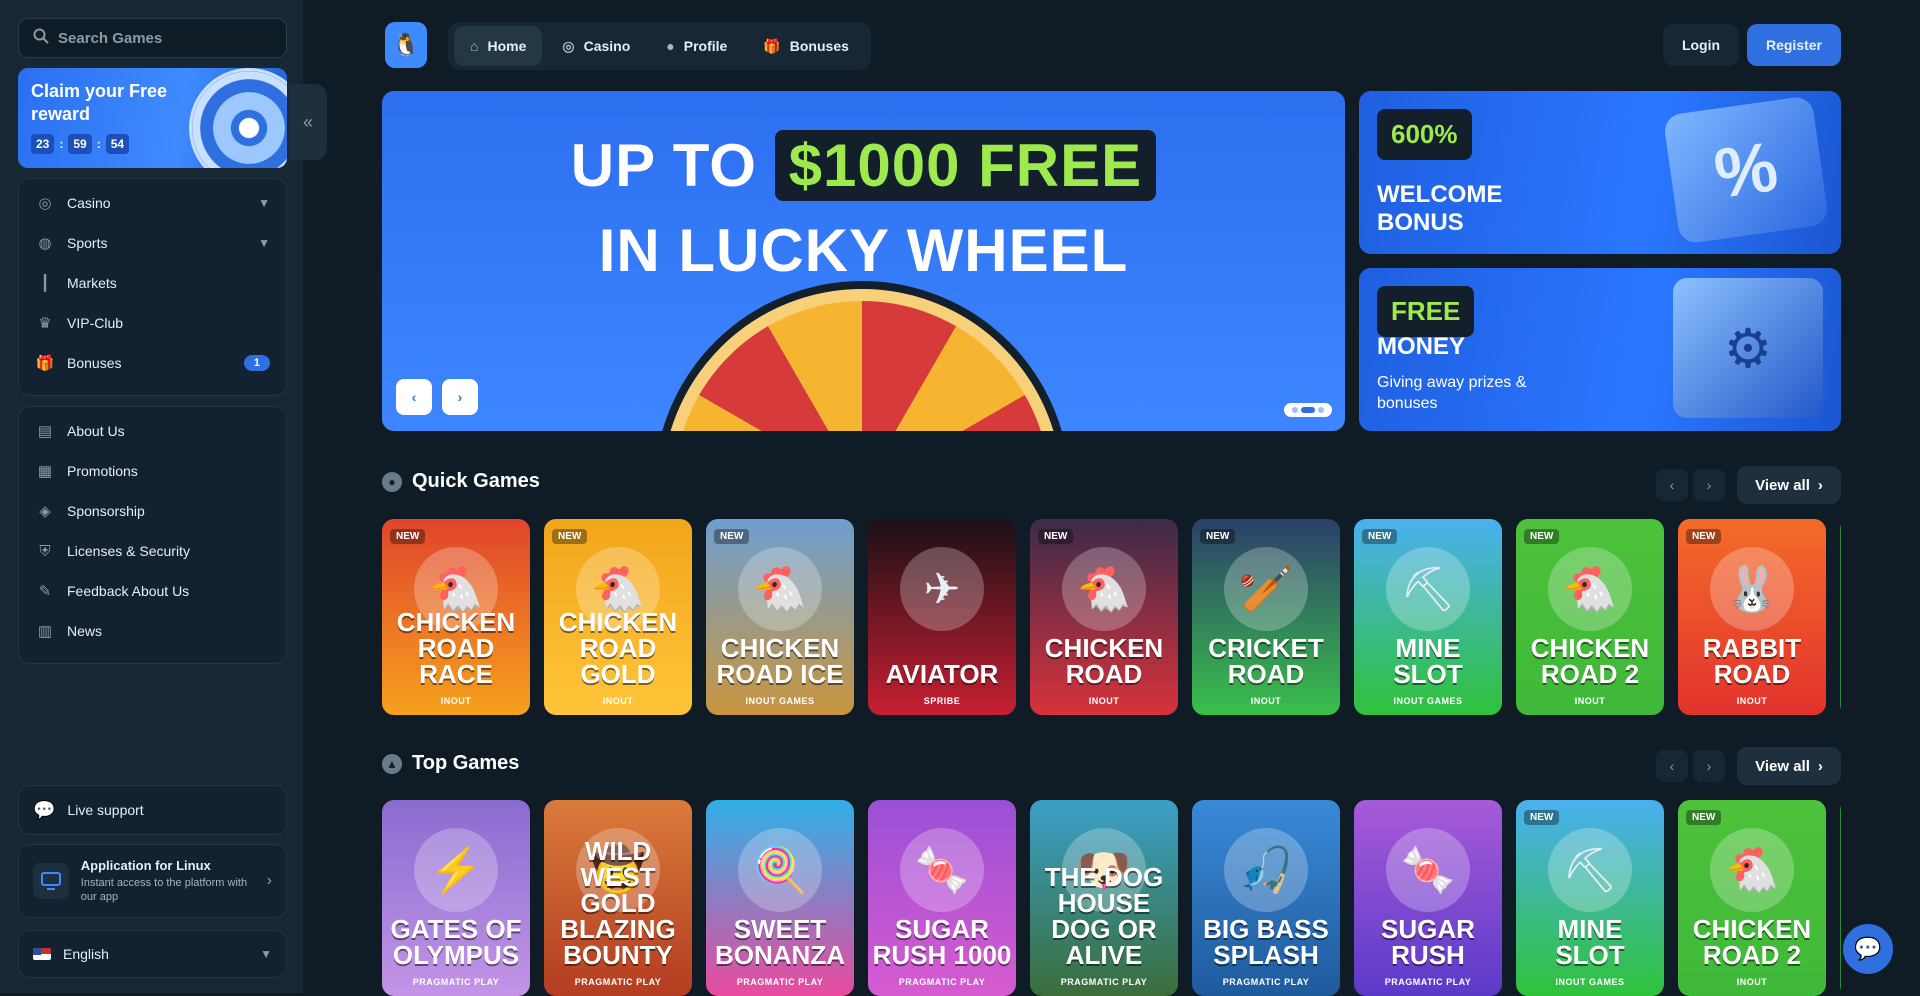 This screenshot has height=996, width=1920. What do you see at coordinates (696, 46) in the screenshot?
I see `tab-profile: ● Profile` at bounding box center [696, 46].